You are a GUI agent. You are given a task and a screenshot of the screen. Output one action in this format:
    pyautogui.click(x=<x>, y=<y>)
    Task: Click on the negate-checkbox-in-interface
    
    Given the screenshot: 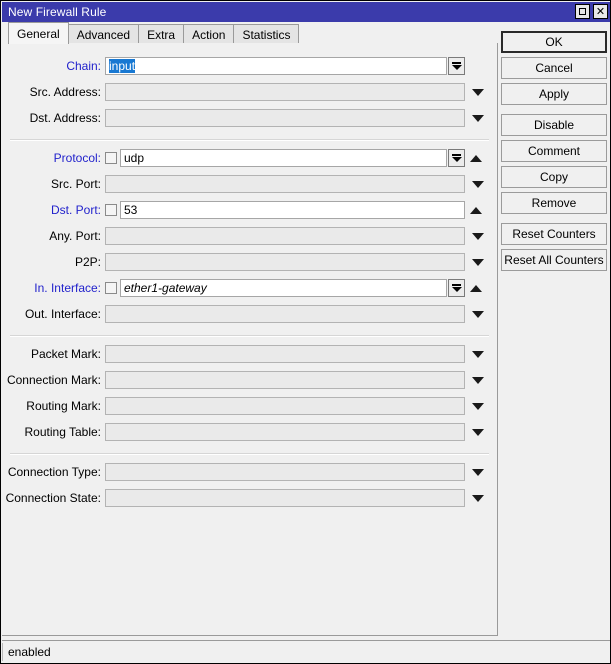 What is the action you would take?
    pyautogui.click(x=111, y=288)
    